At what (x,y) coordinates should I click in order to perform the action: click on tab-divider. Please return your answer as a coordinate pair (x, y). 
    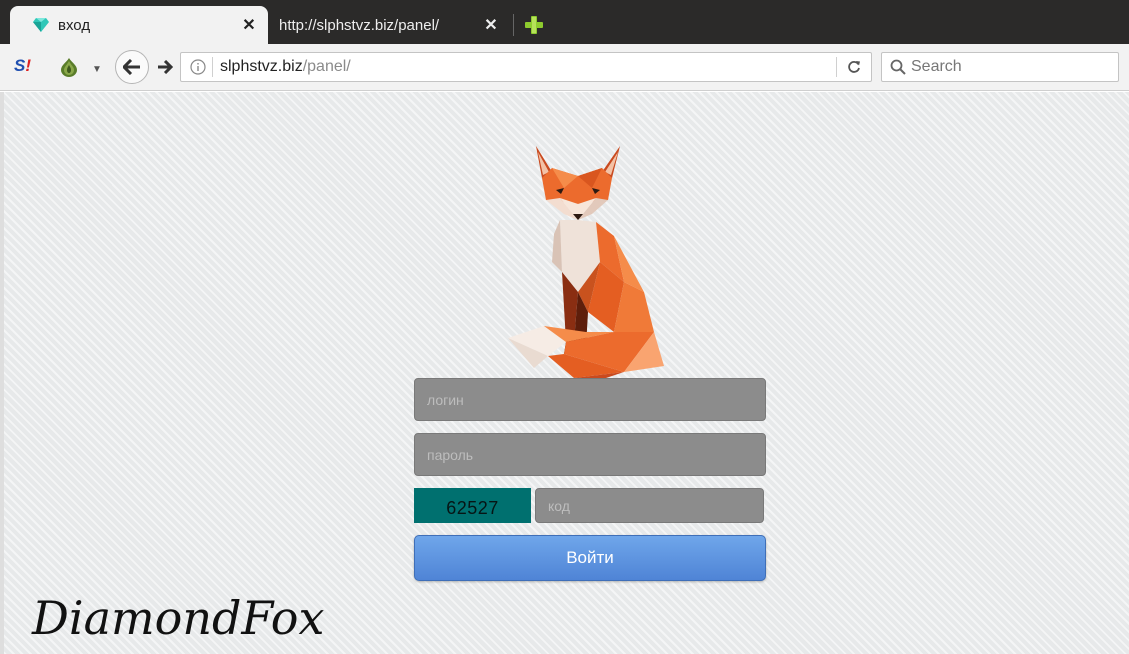
    Looking at the image, I should click on (513, 25).